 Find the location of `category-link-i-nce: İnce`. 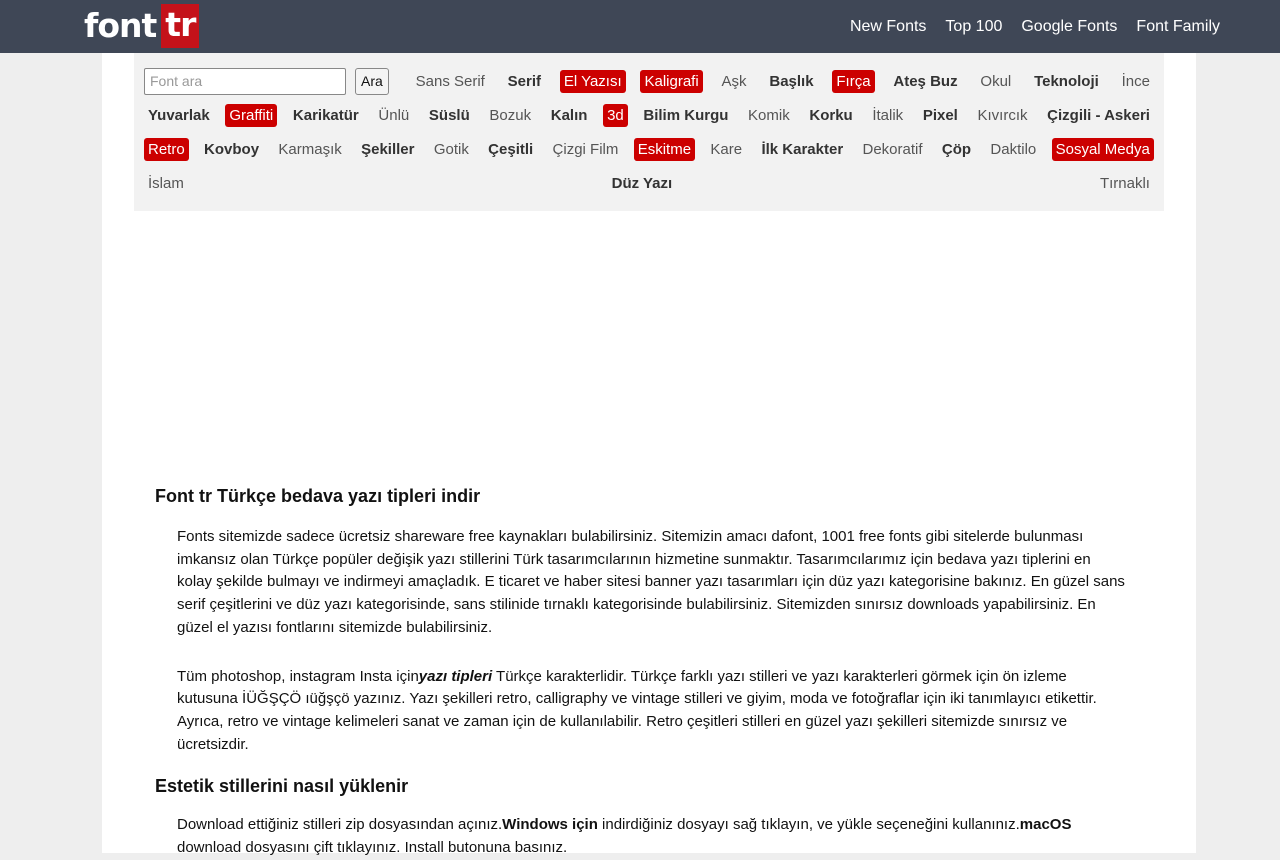

category-link-i-nce: İnce is located at coordinates (1136, 81).